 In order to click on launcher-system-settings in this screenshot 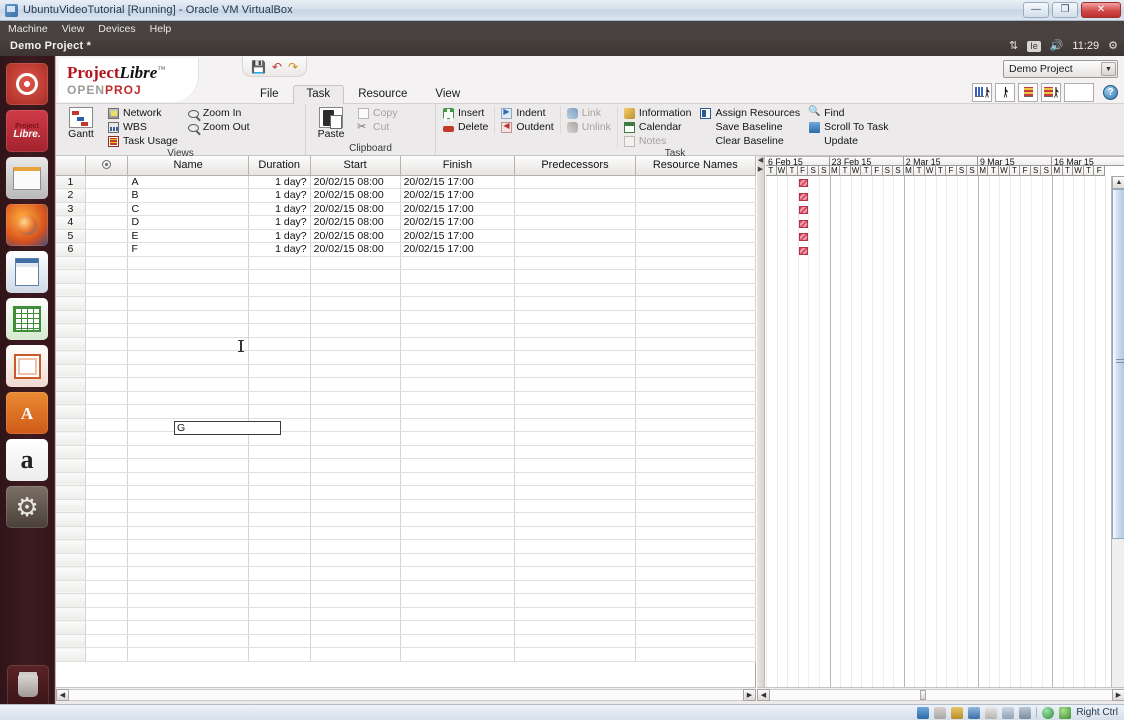, I will do `click(27, 507)`.